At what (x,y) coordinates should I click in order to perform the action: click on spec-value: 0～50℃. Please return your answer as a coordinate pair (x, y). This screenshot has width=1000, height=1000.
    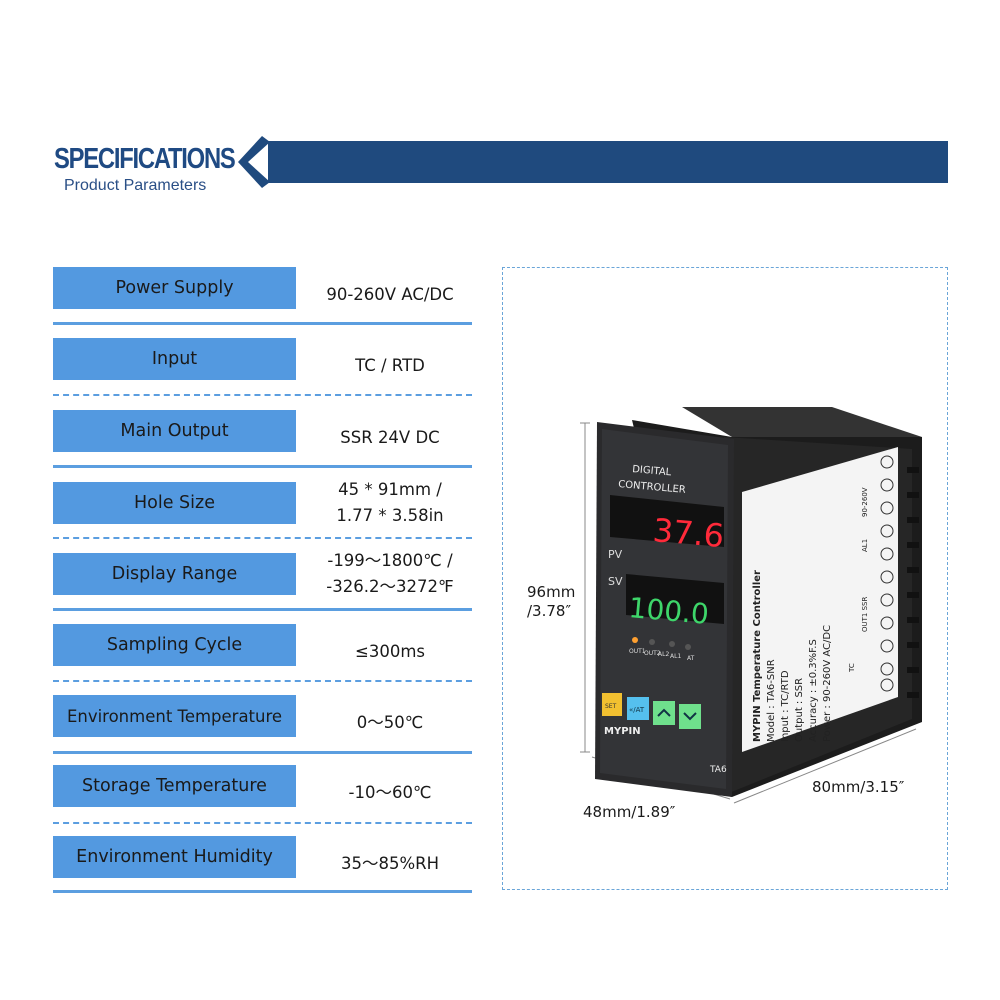
    Looking at the image, I should click on (390, 723).